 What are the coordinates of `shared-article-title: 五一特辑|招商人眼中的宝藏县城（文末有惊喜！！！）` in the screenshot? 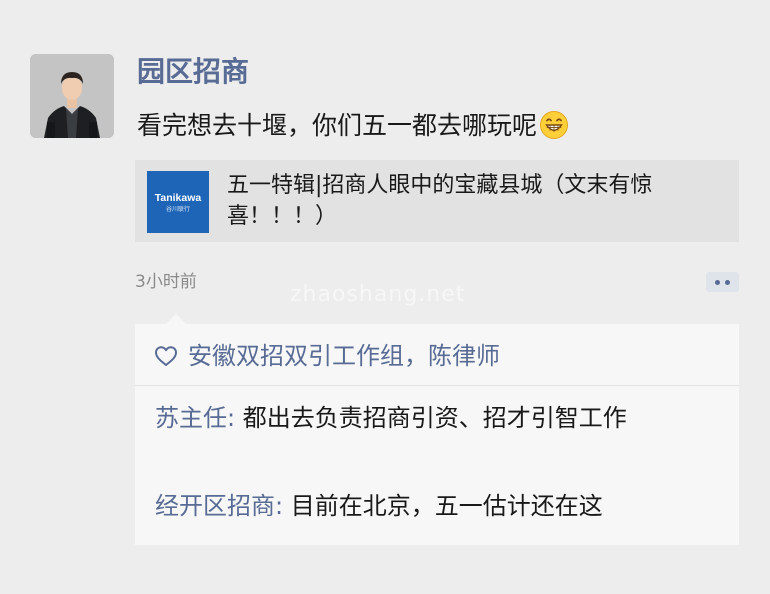 It's located at (440, 201).